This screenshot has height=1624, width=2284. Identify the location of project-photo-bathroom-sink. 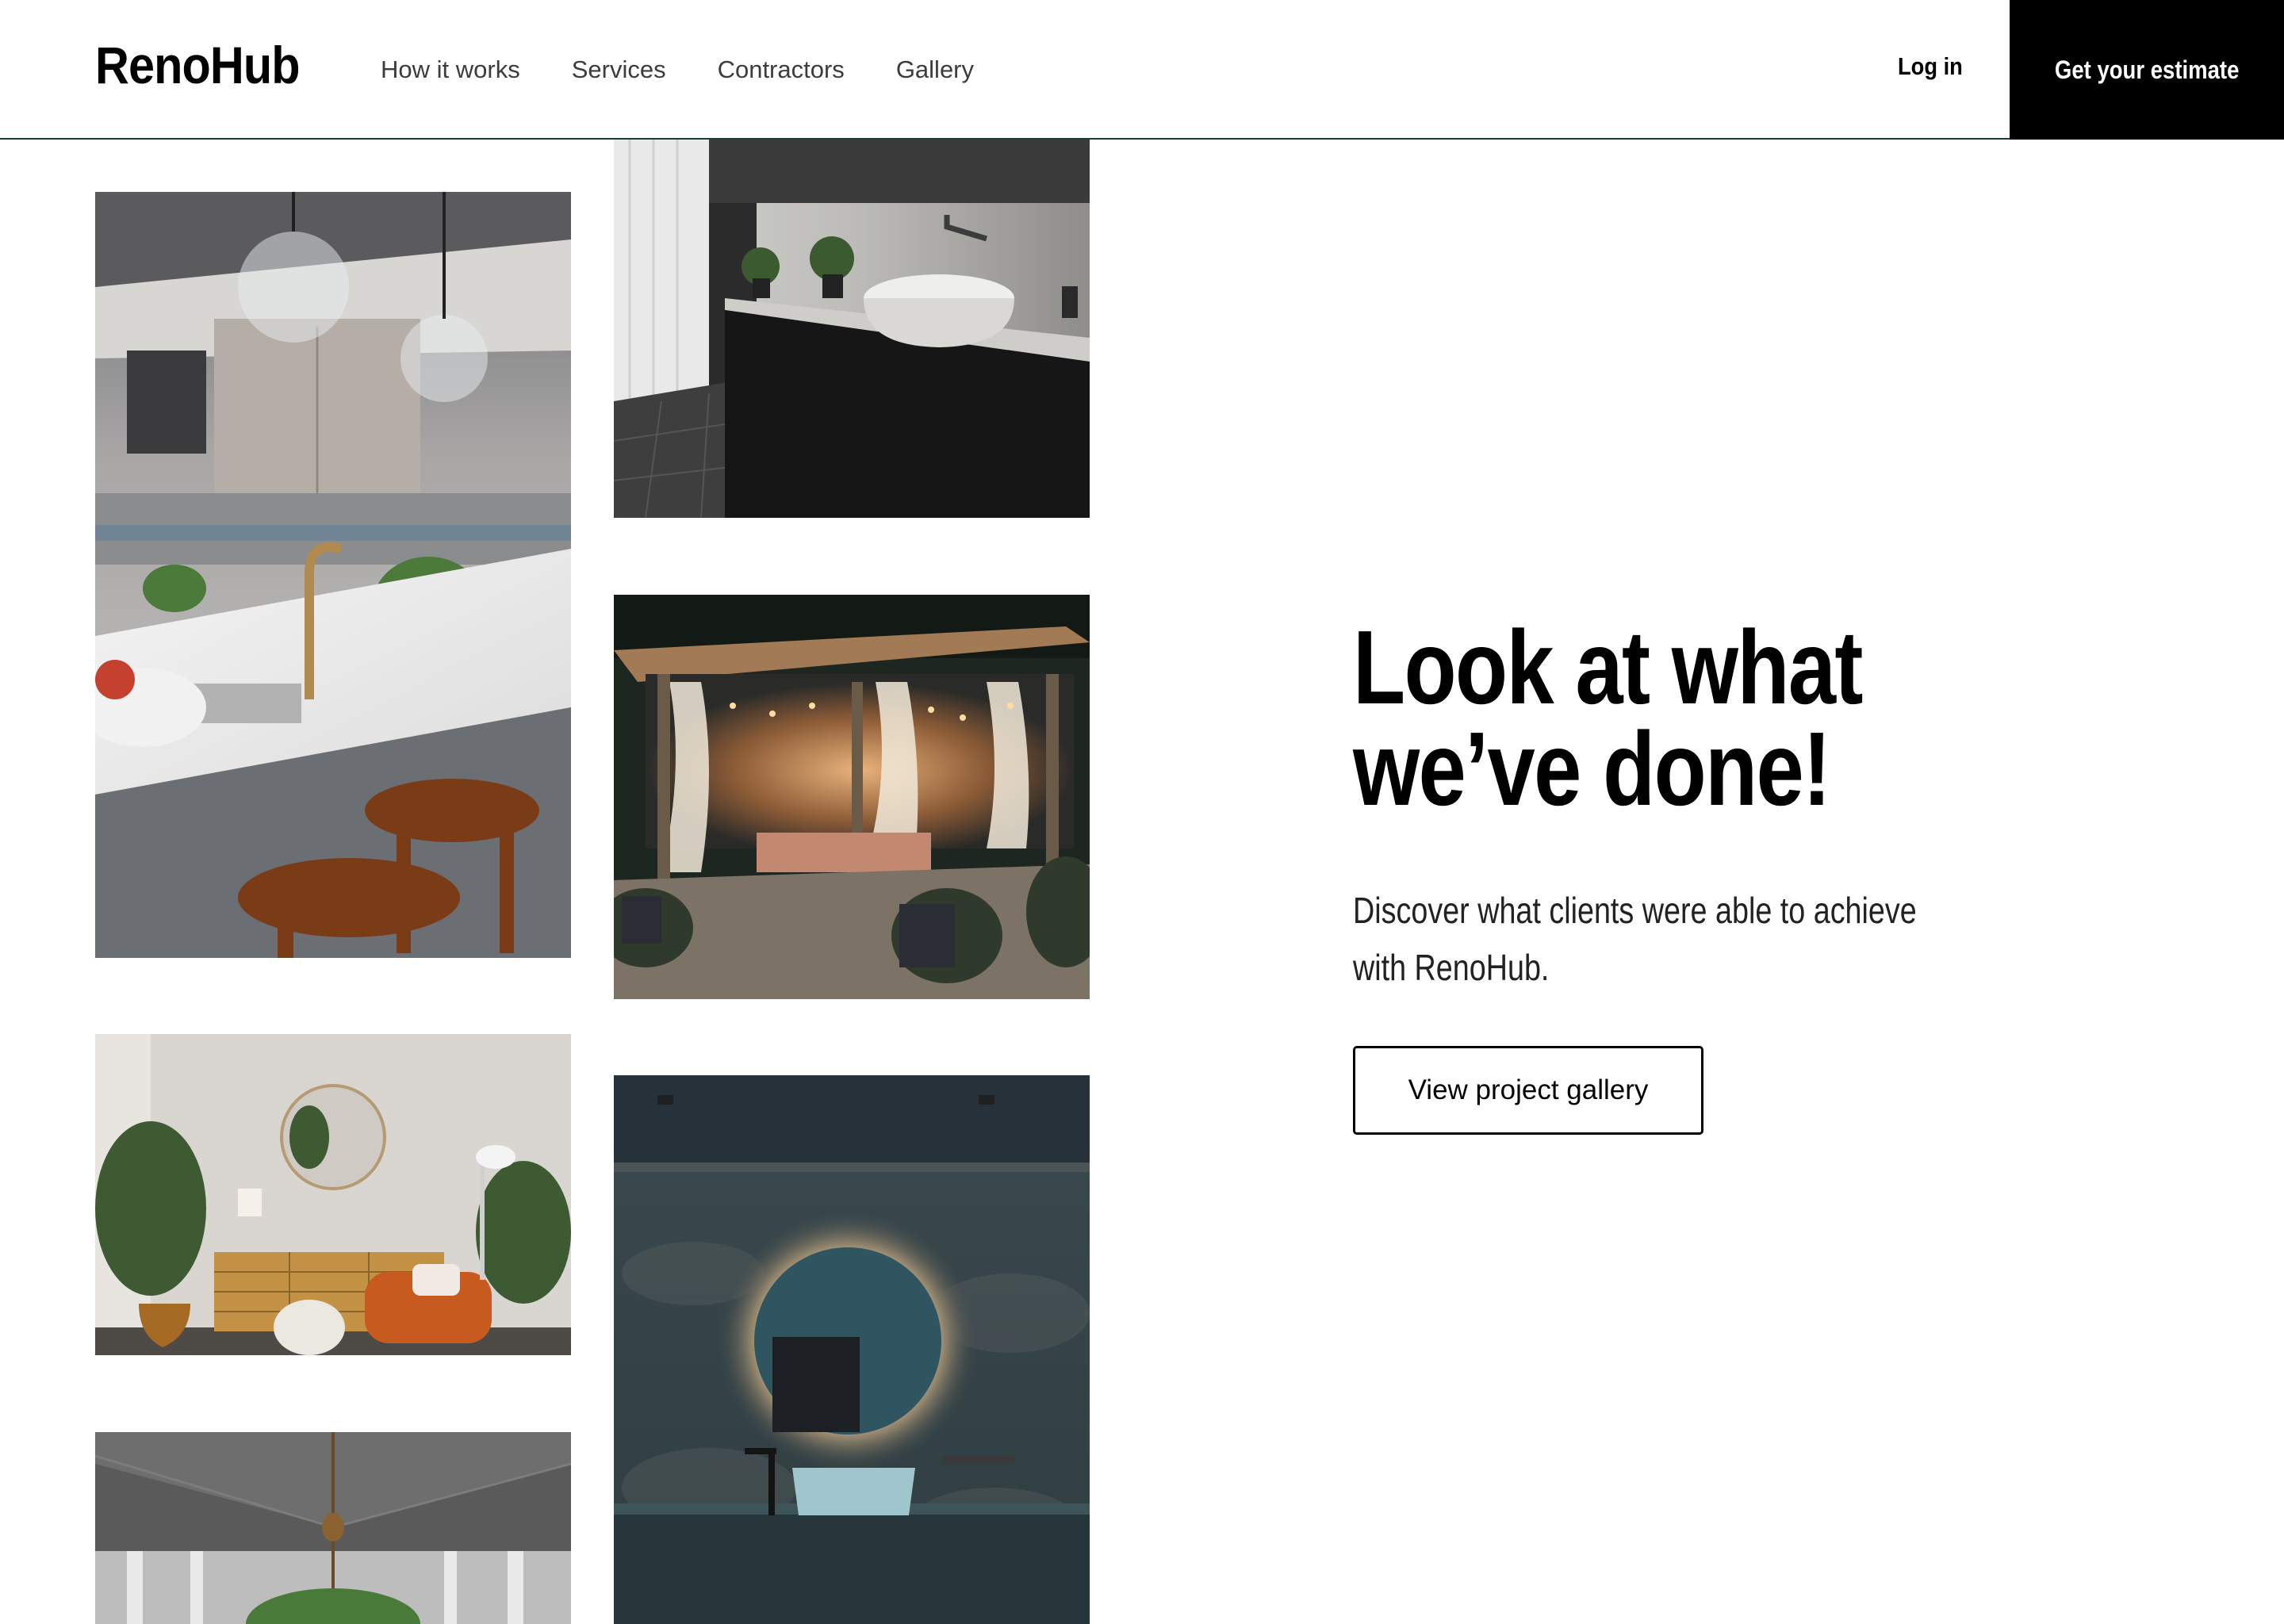
(852, 329).